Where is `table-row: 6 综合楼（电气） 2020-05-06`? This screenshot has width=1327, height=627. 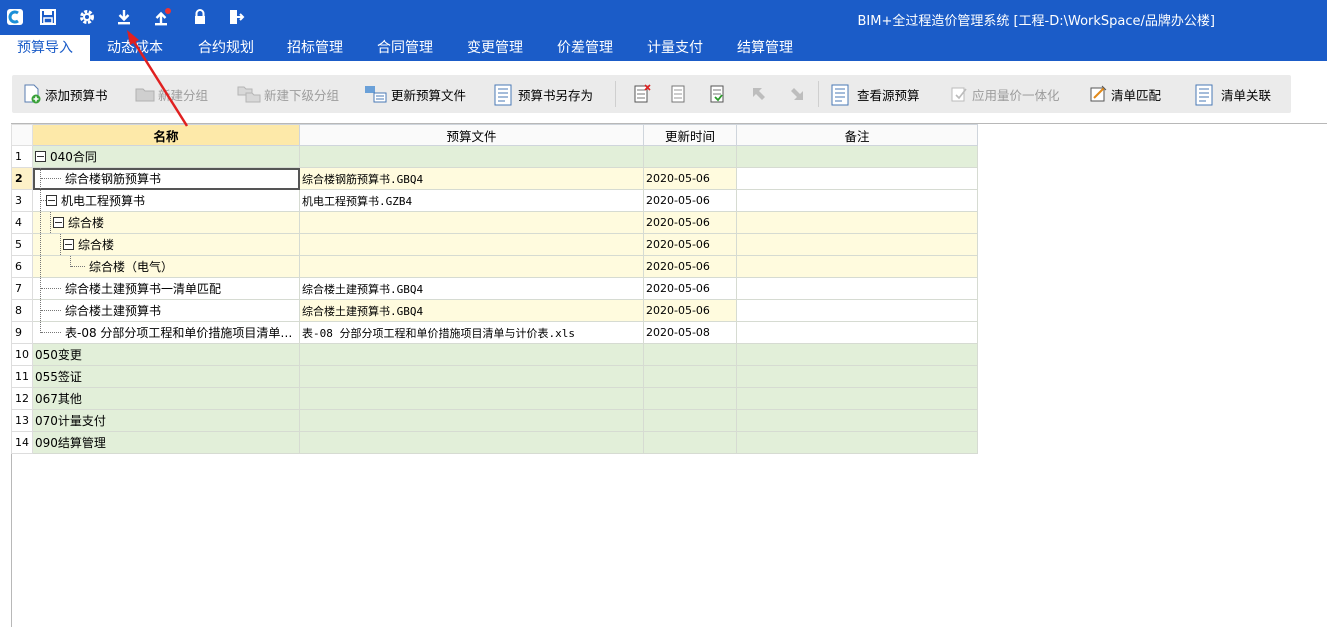
table-row: 6 综合楼（电气） 2020-05-06 is located at coordinates (494, 266).